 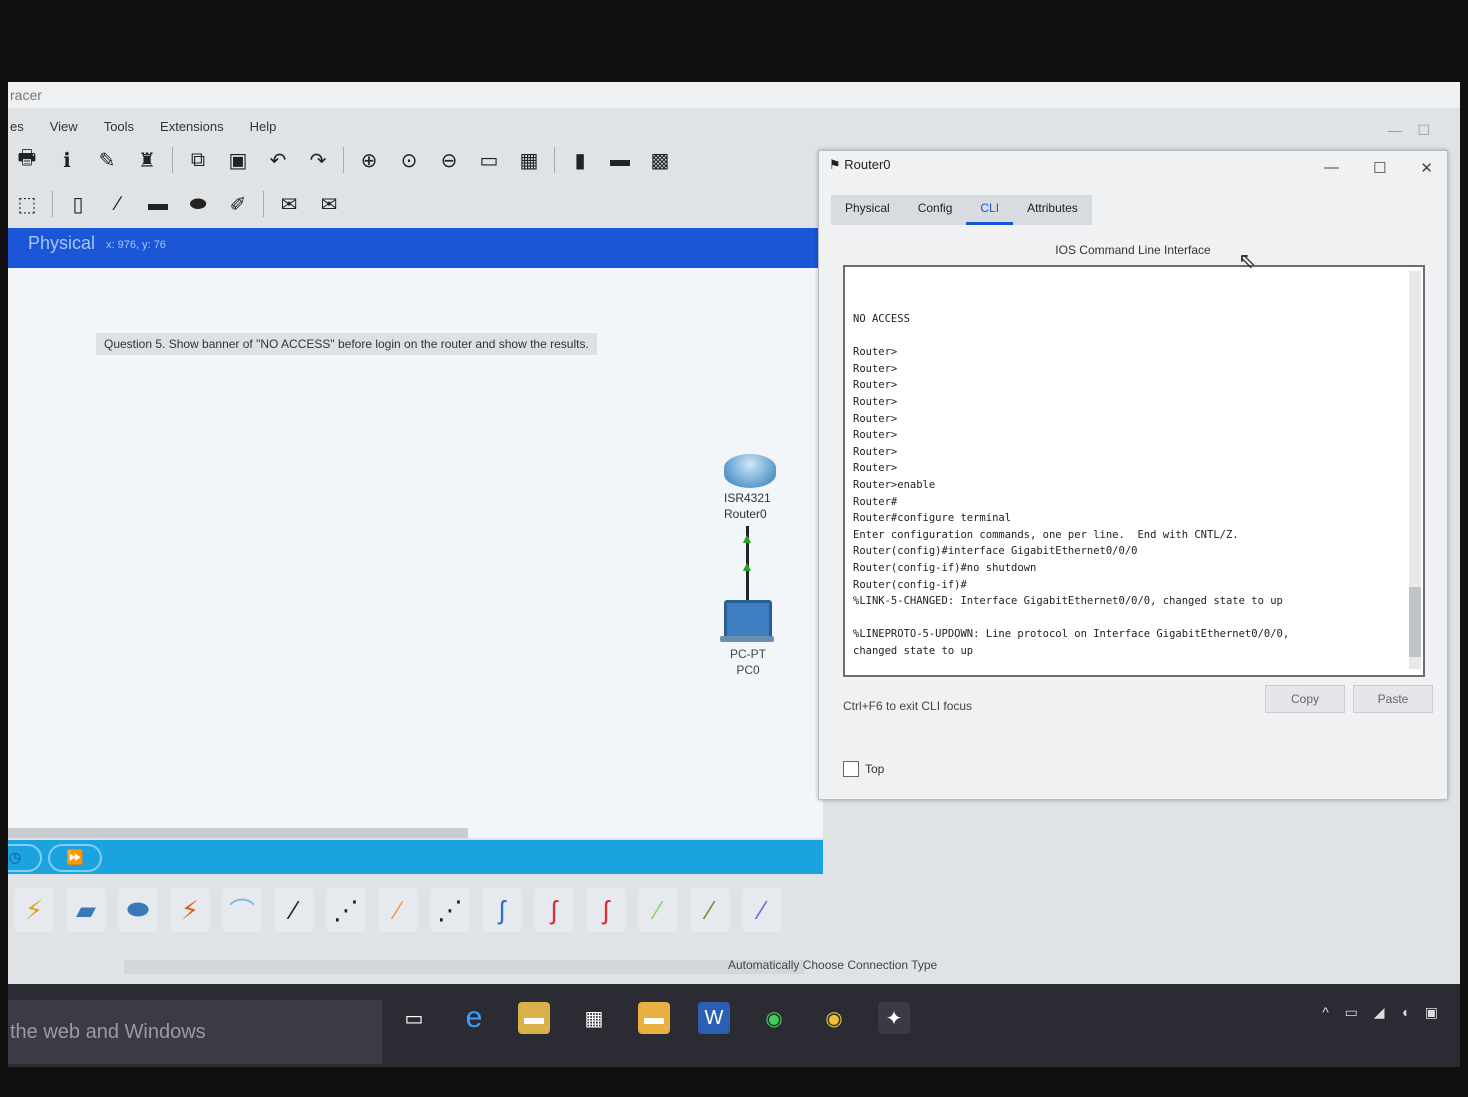 What do you see at coordinates (294, 910) in the screenshot?
I see `copper-straight-icon: ∕` at bounding box center [294, 910].